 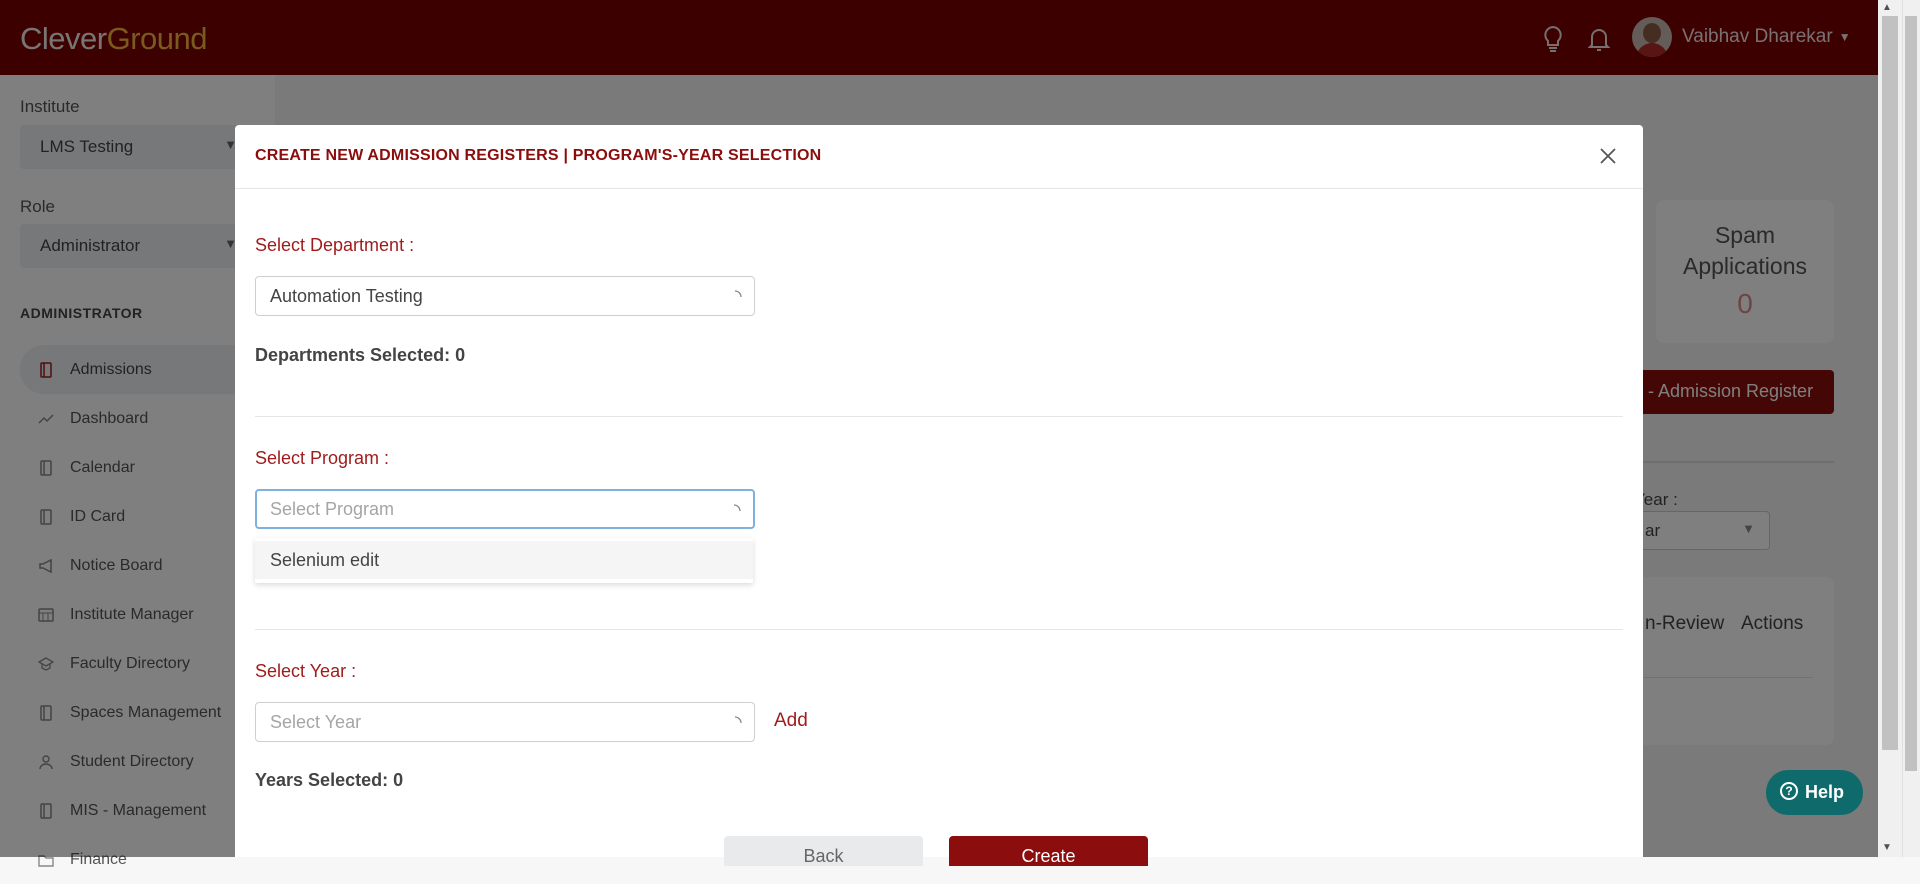 What do you see at coordinates (1887, 7) in the screenshot?
I see `scroll-up-arrow-icon: ▲` at bounding box center [1887, 7].